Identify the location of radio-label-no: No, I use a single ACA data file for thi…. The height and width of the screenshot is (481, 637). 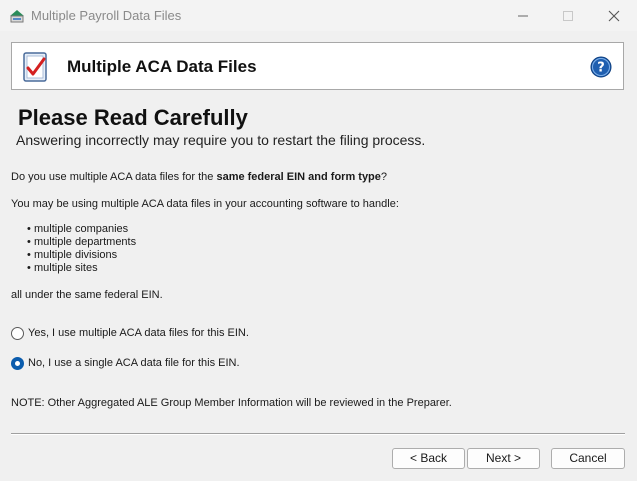
(134, 363).